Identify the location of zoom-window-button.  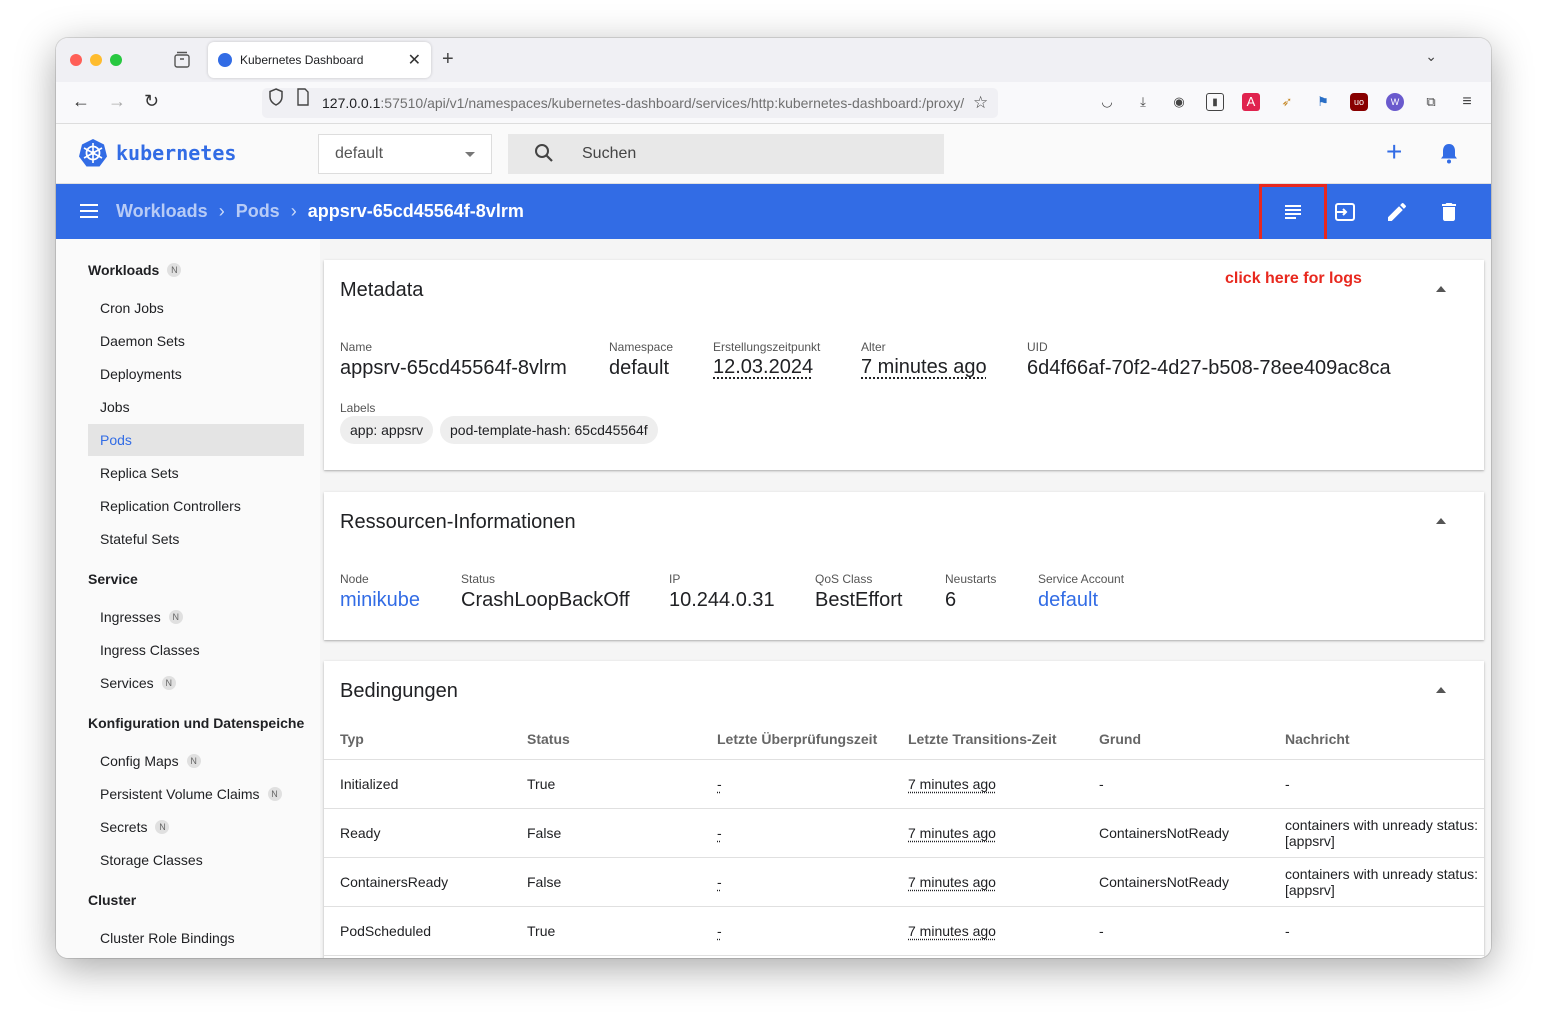
(116, 60).